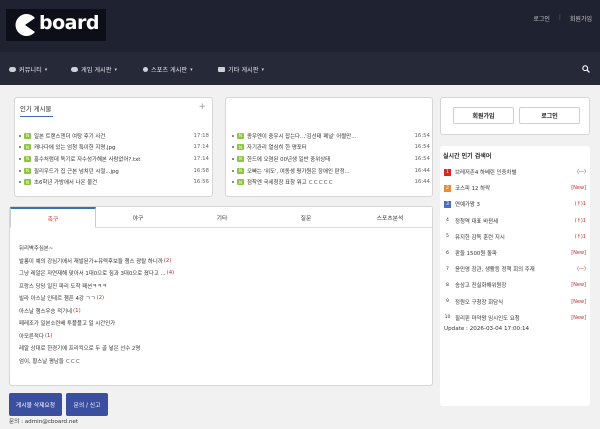 This screenshot has width=600, height=429. Describe the element at coordinates (67, 323) in the screenshot. I see `post-title: 페레조가 일본소련배 투플플고 일 시간인가` at that location.